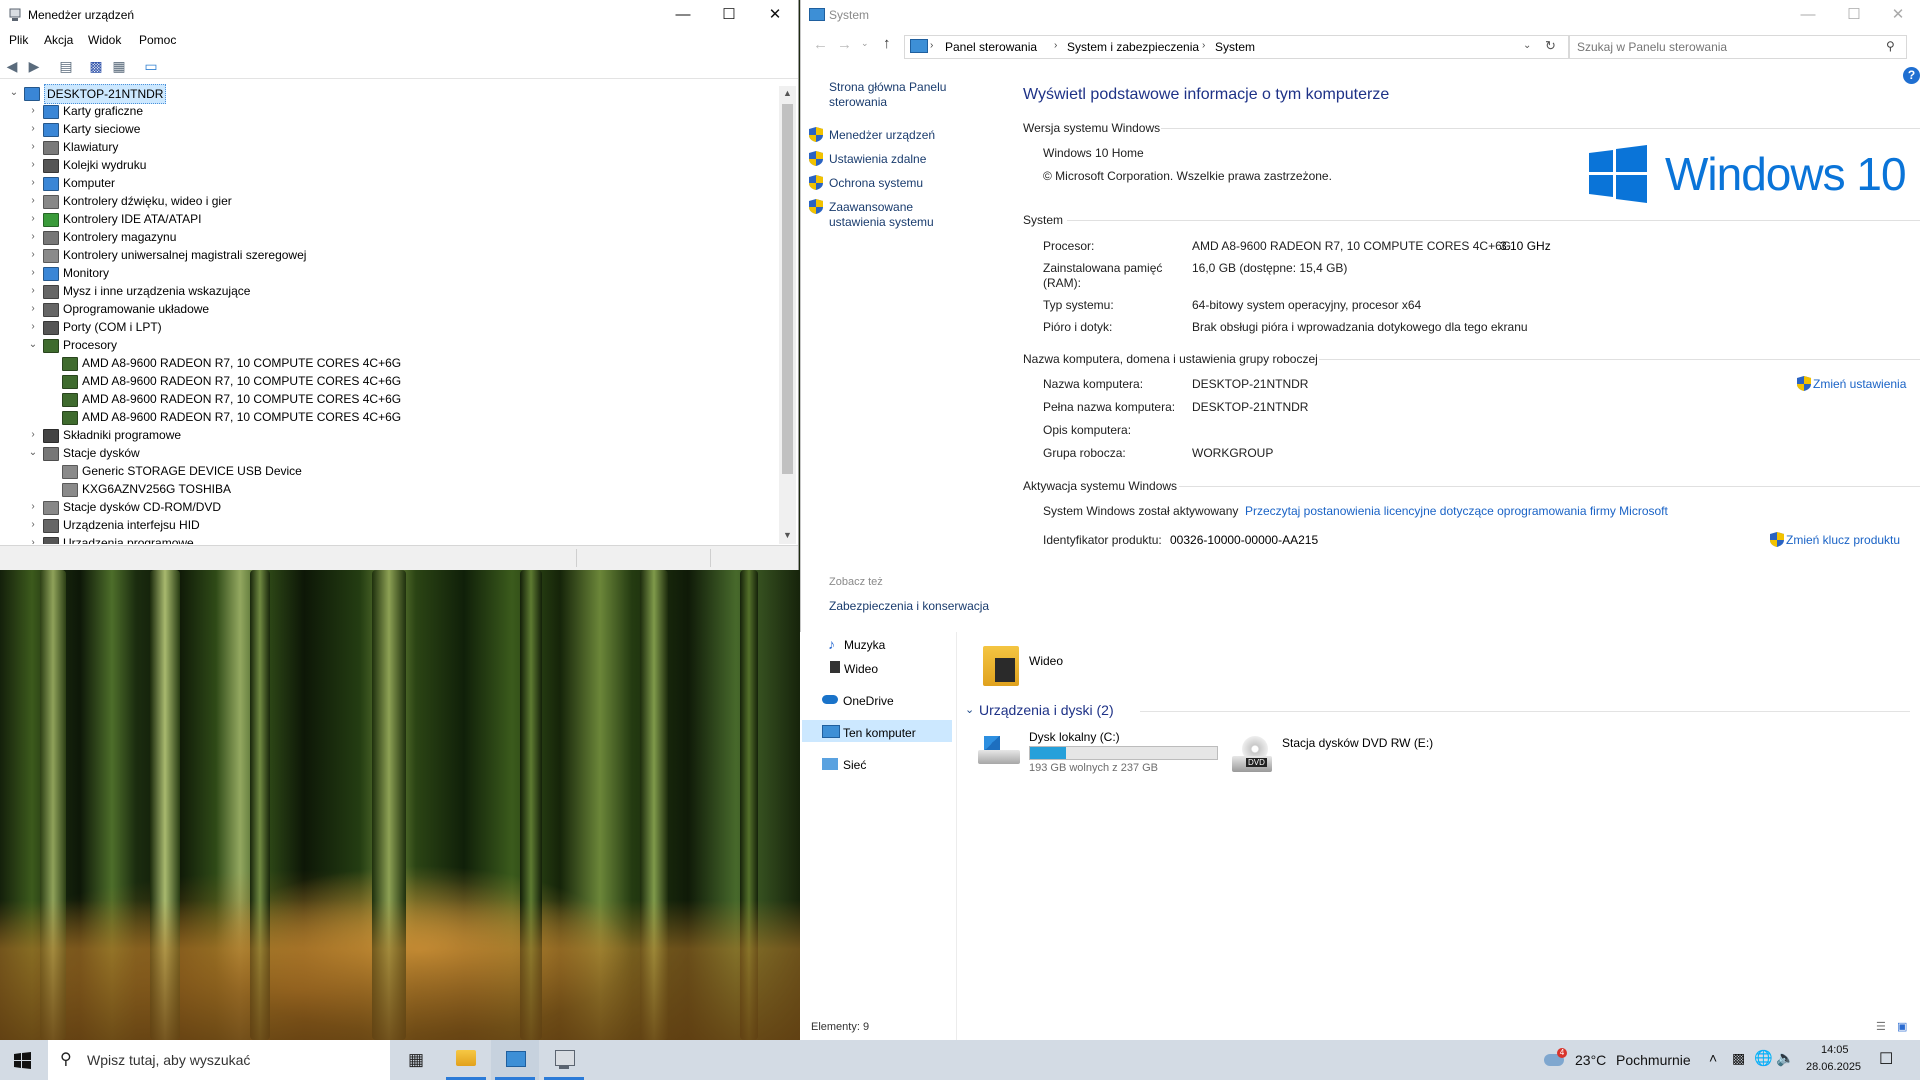 This screenshot has width=1920, height=1080. What do you see at coordinates (854, 765) in the screenshot?
I see `nav-item-siec: Sieć` at bounding box center [854, 765].